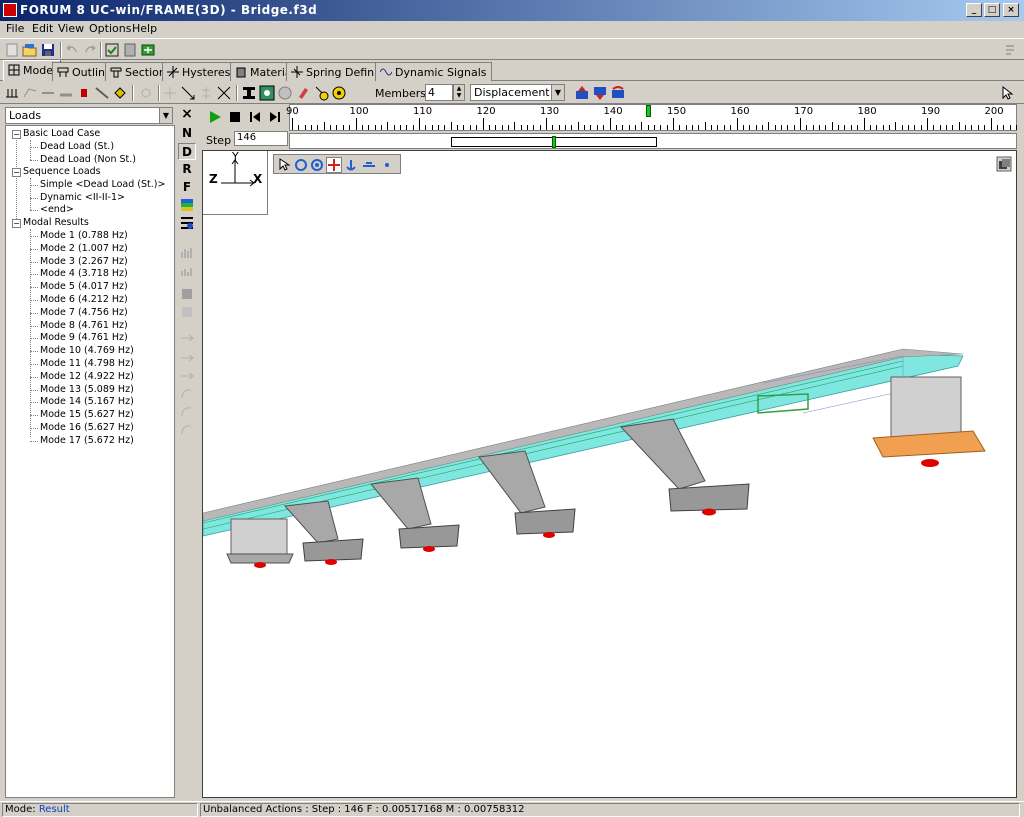  Describe the element at coordinates (88, 159) in the screenshot. I see `tree-item: Dead Load (Non St.)` at that location.